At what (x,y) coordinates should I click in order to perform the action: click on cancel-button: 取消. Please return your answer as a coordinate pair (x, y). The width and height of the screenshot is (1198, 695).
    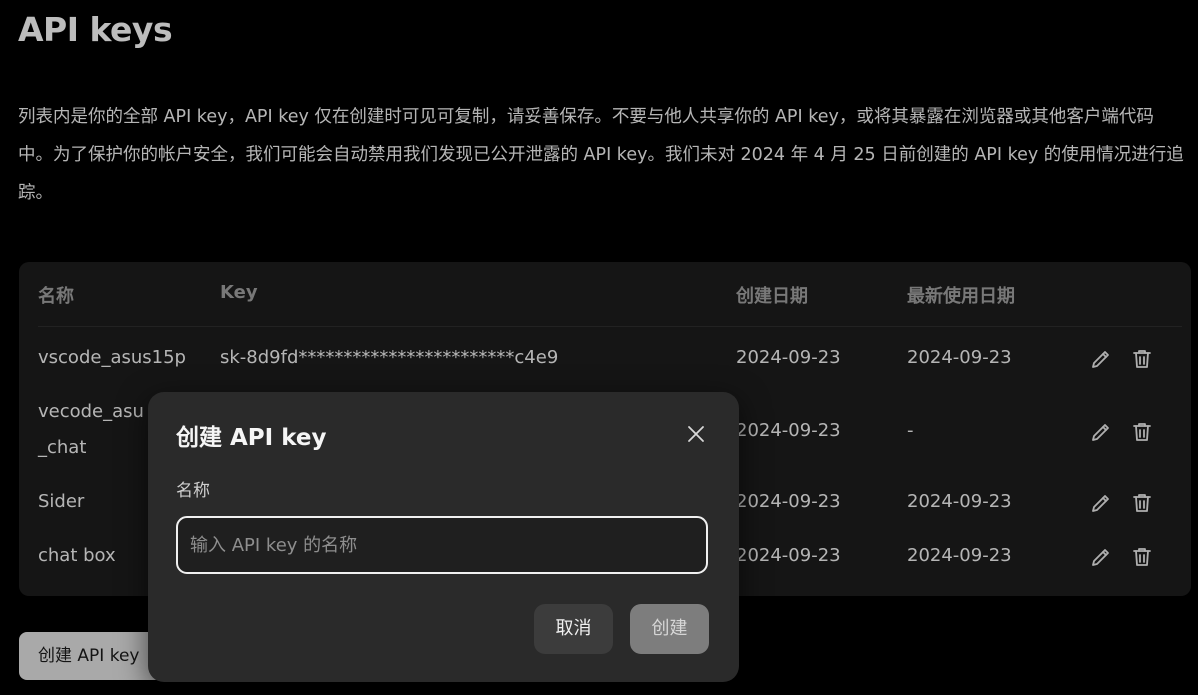
    Looking at the image, I should click on (573, 629).